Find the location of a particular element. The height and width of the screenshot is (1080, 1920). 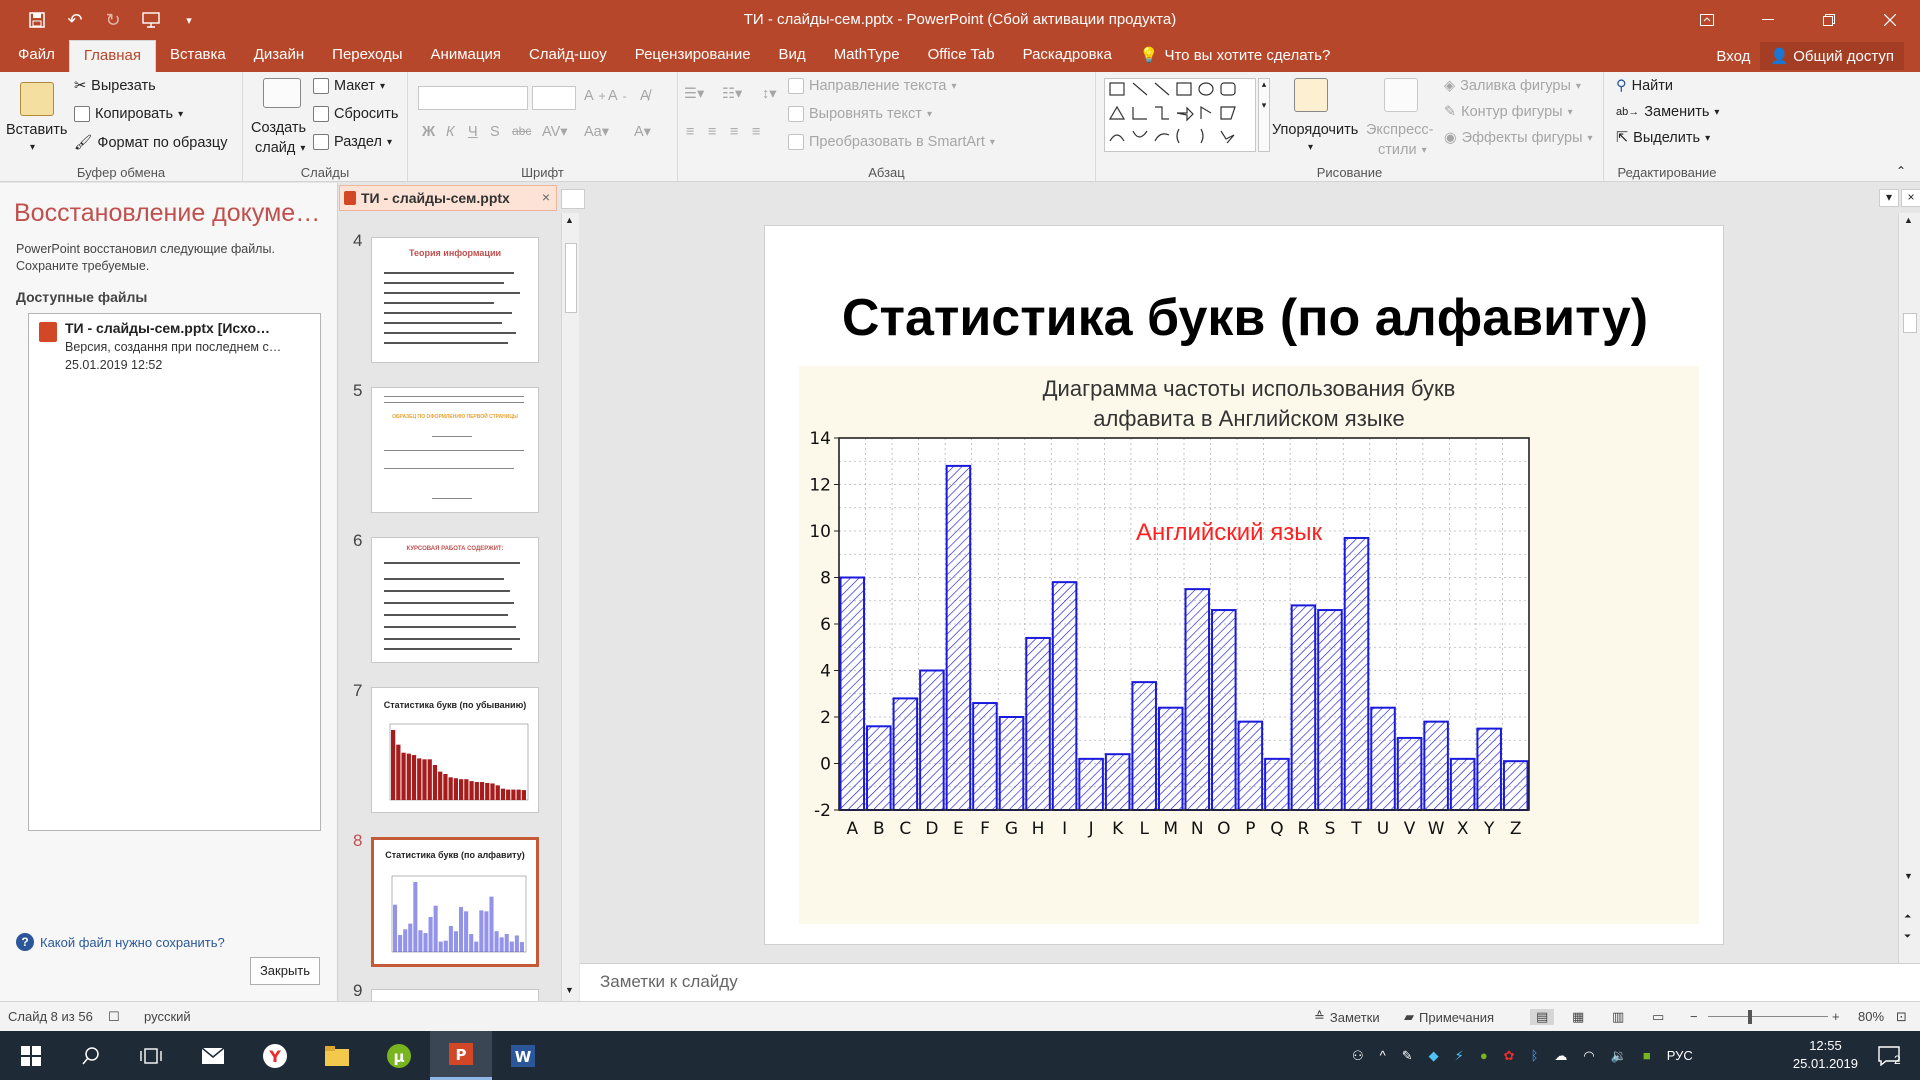

slide-scroll-thumb is located at coordinates (1910, 323).